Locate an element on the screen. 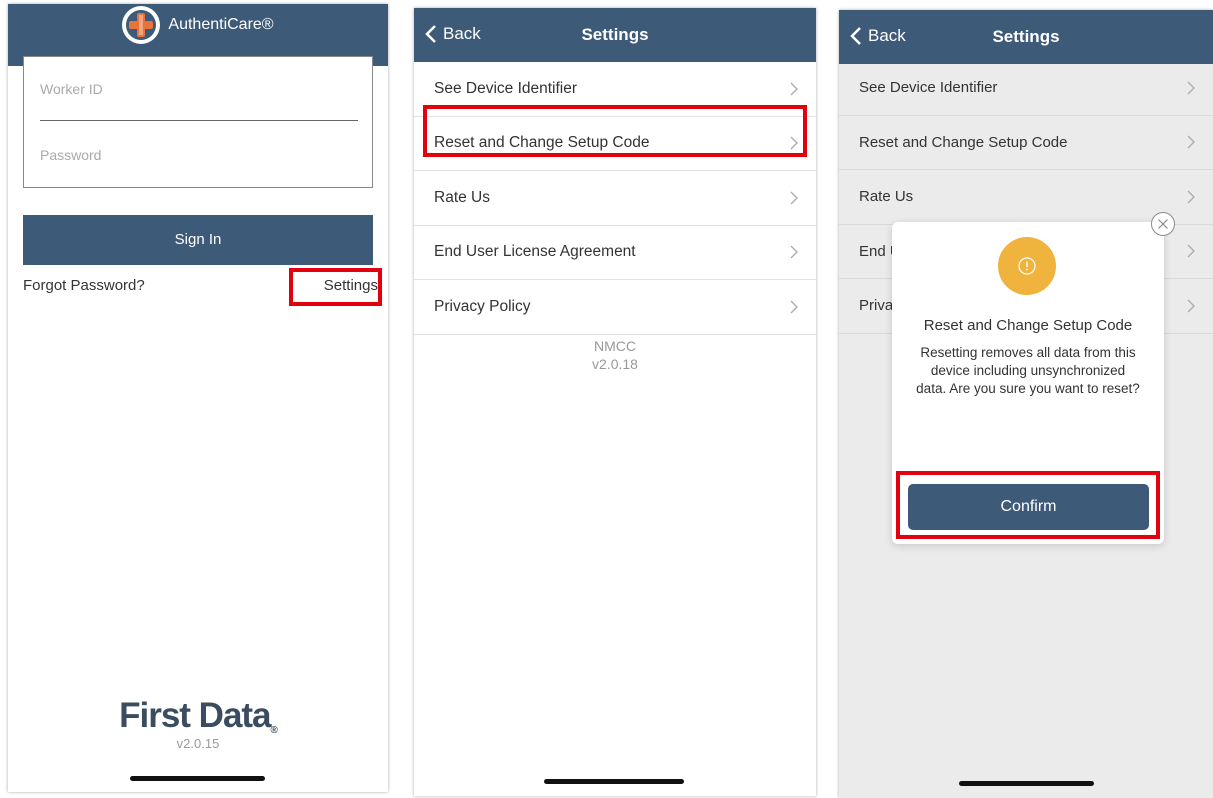  authenticare-logo-icon is located at coordinates (141, 25).